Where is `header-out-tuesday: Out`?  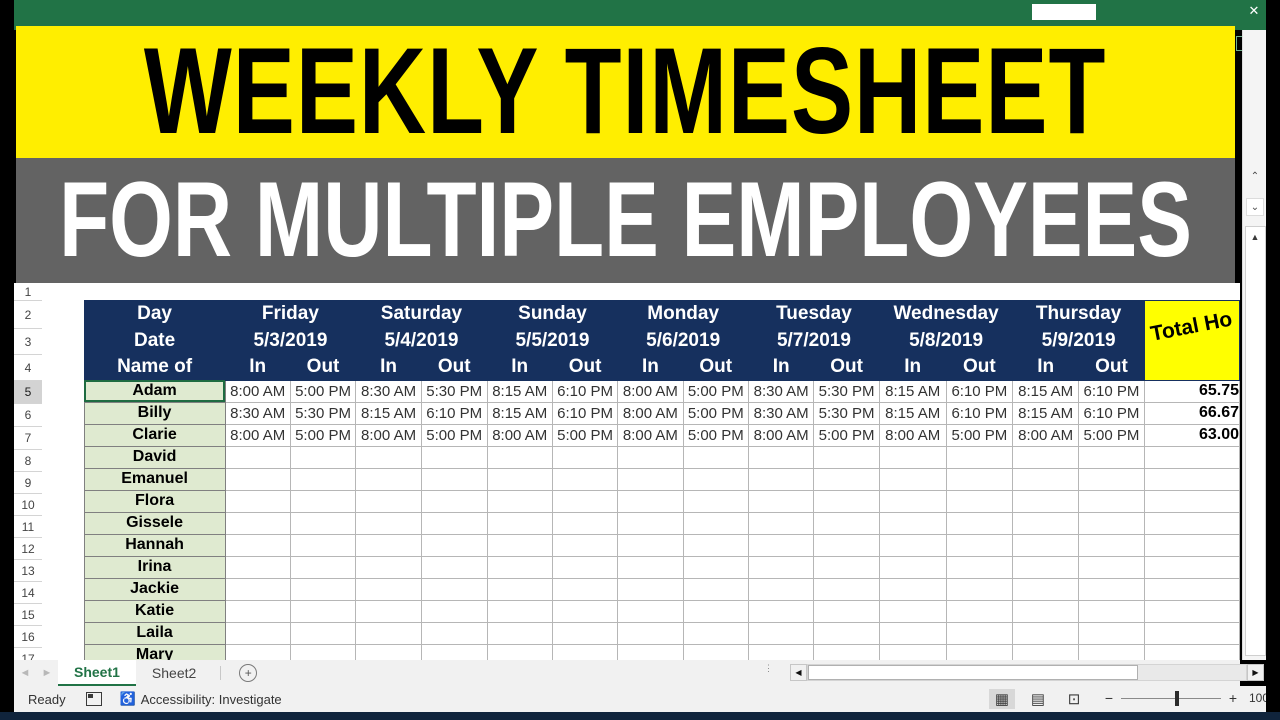
header-out-tuesday: Out is located at coordinates (846, 367).